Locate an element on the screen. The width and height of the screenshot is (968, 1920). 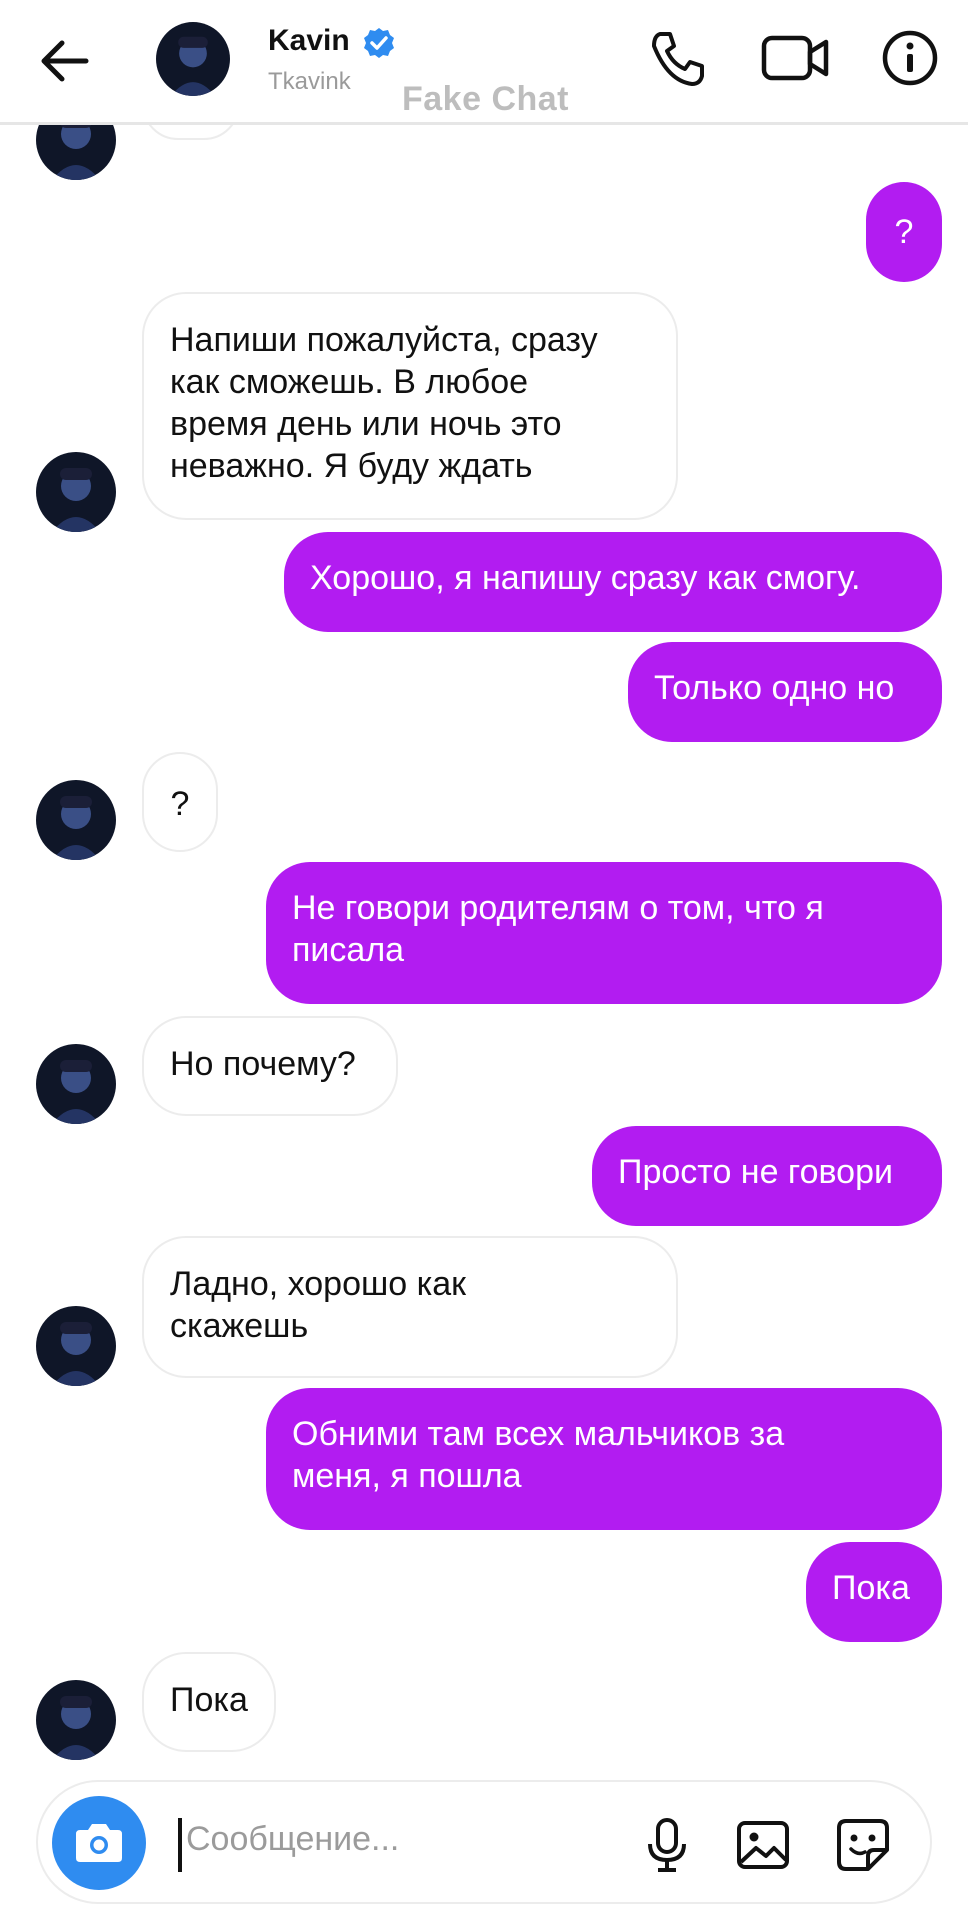
text-cursor is located at coordinates (180, 1845).